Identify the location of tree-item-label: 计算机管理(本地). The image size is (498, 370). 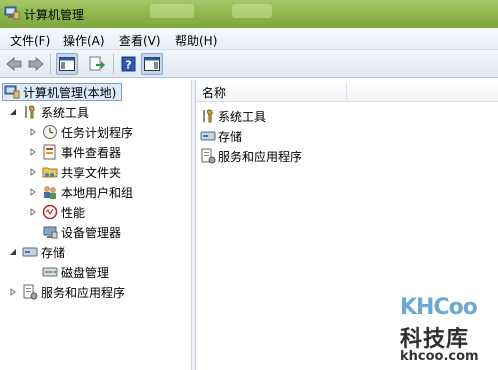
(70, 92).